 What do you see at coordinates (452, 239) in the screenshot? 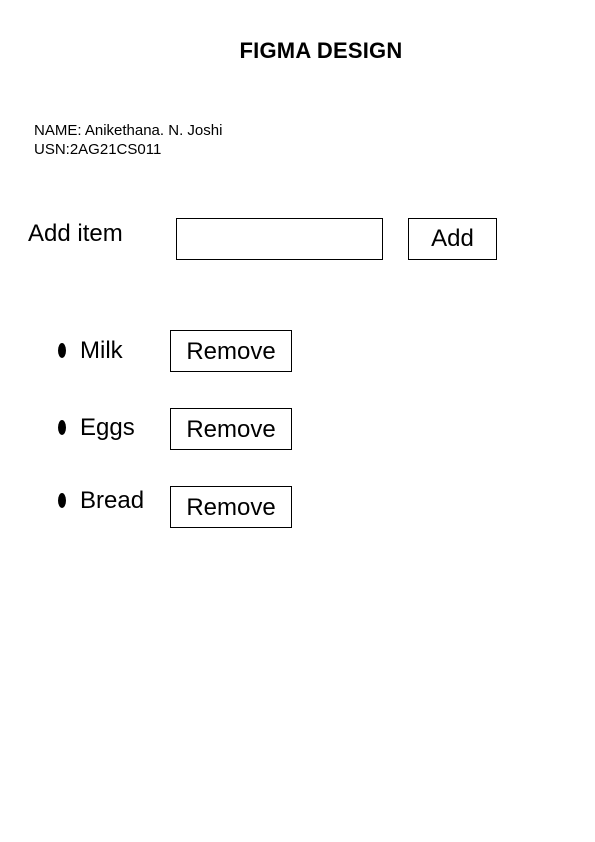
I see `add-button: Add` at bounding box center [452, 239].